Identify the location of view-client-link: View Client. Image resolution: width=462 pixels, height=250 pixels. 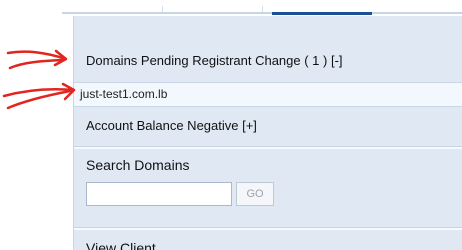
(121, 245).